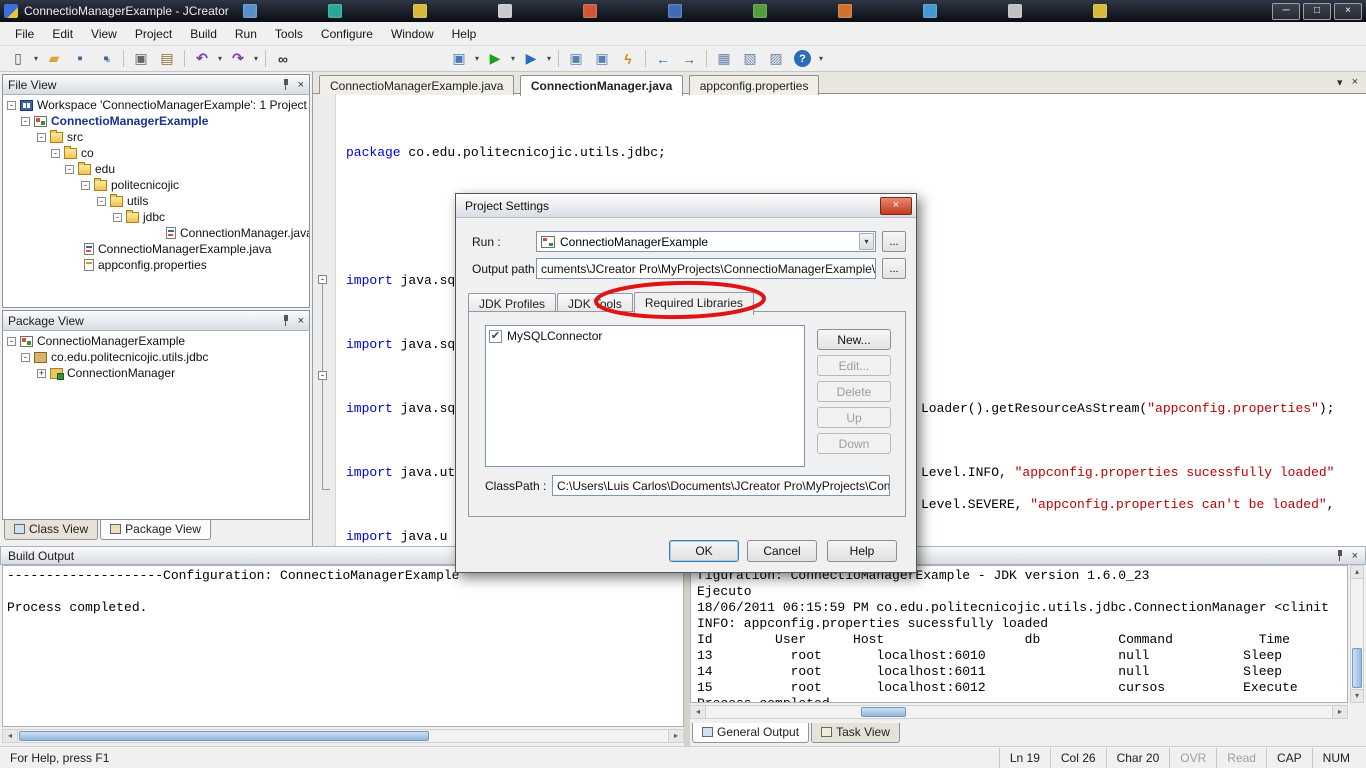 This screenshot has width=1366, height=768. Describe the element at coordinates (754, 85) in the screenshot. I see `tab-appconfig-properties: appconfig.properties` at that location.